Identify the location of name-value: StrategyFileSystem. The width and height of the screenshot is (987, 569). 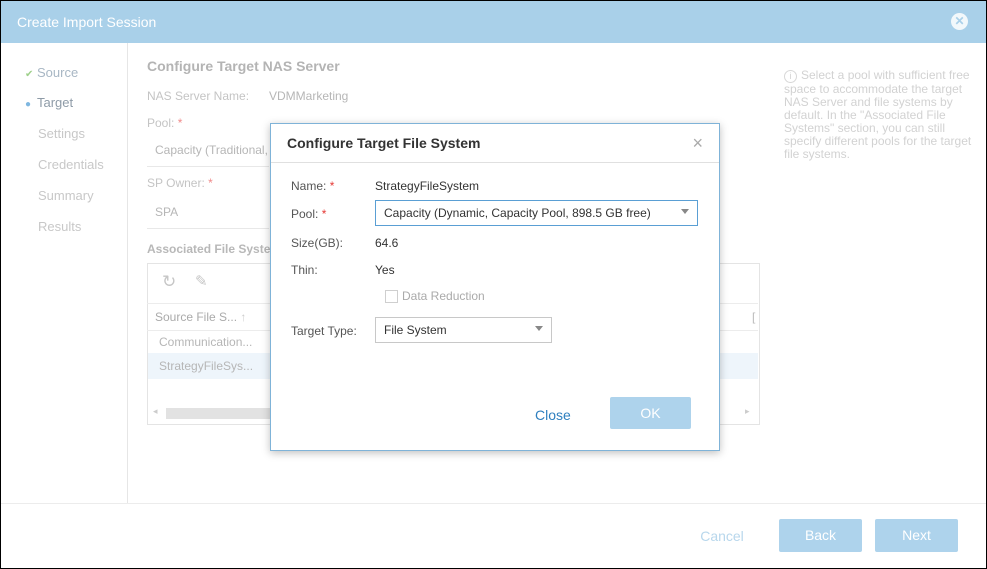
(427, 186).